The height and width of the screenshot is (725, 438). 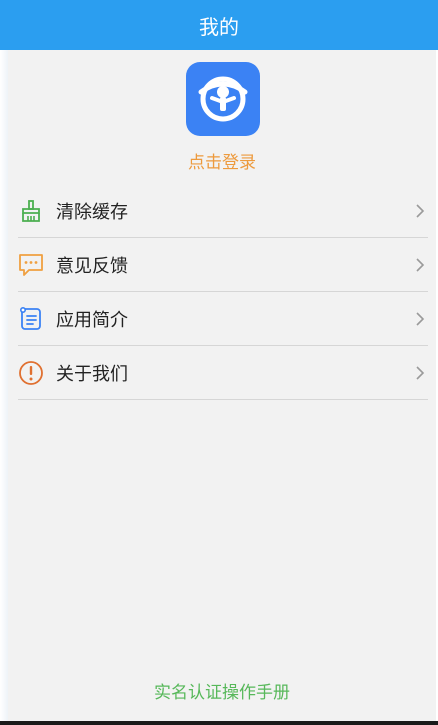 I want to click on menu-item-app-intro: 应用简介, so click(x=223, y=319).